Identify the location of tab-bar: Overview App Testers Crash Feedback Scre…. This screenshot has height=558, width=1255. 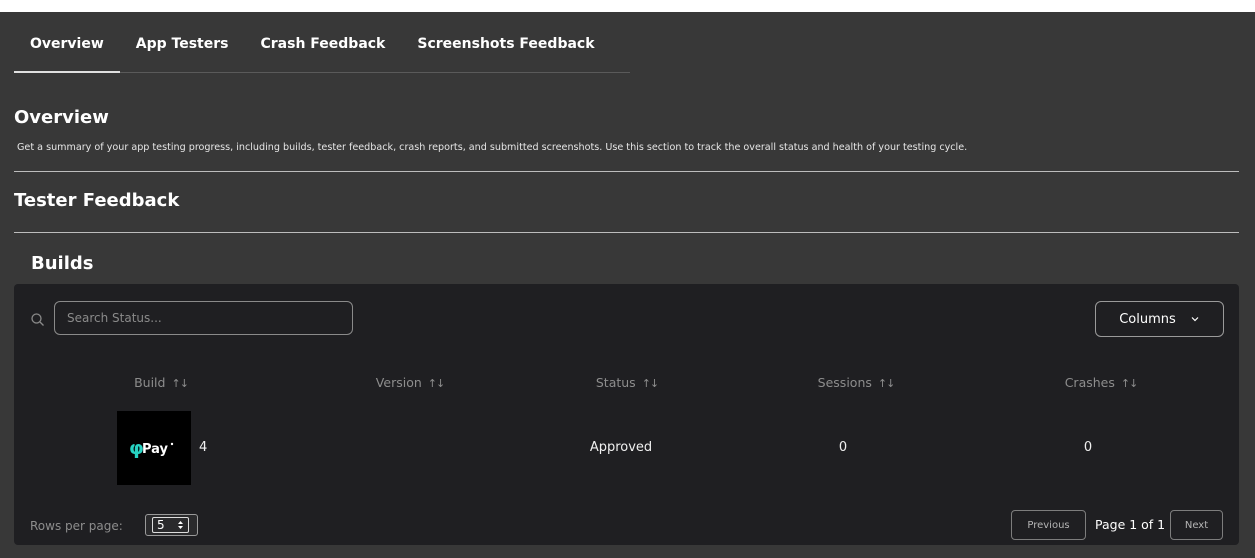
(322, 51).